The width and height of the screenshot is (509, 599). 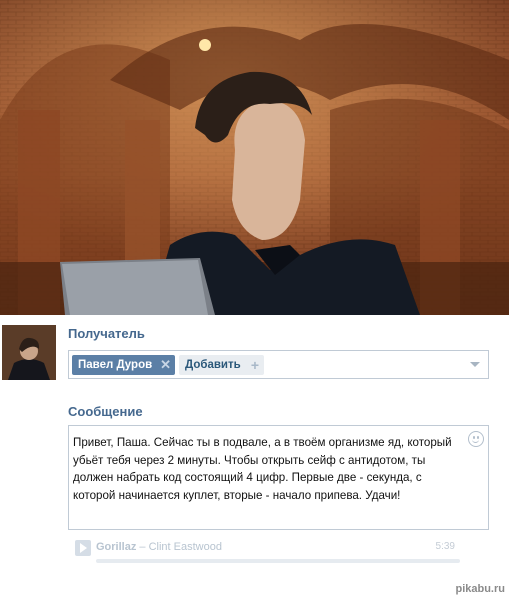 I want to click on play-icon, so click(x=83, y=548).